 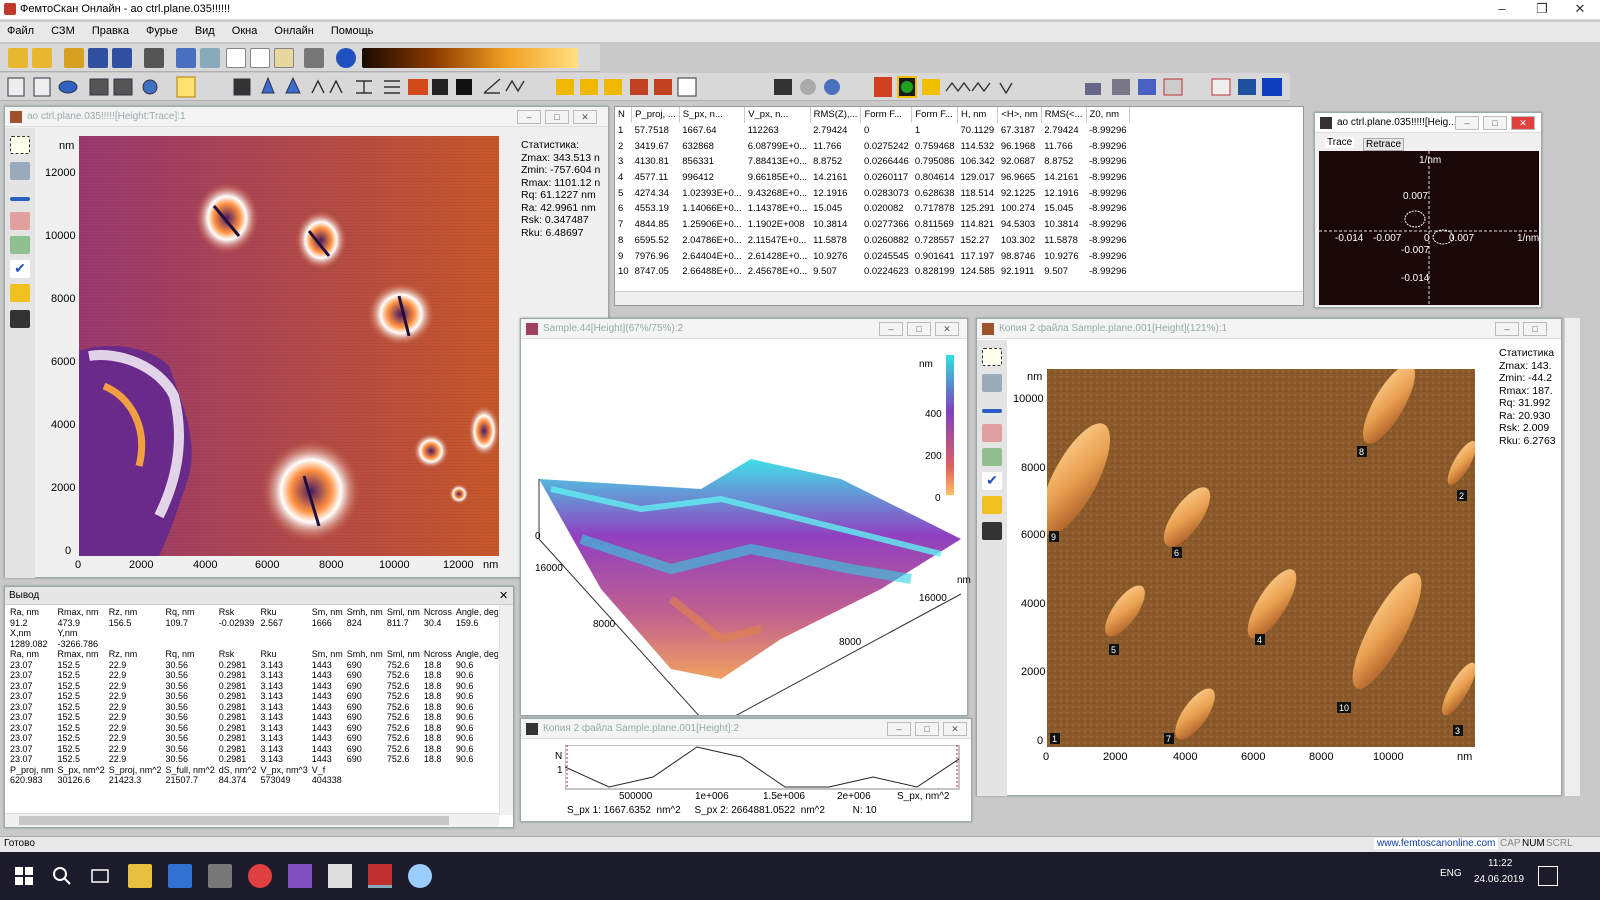 I want to click on vertical-scrollbar, so click(x=1572, y=557).